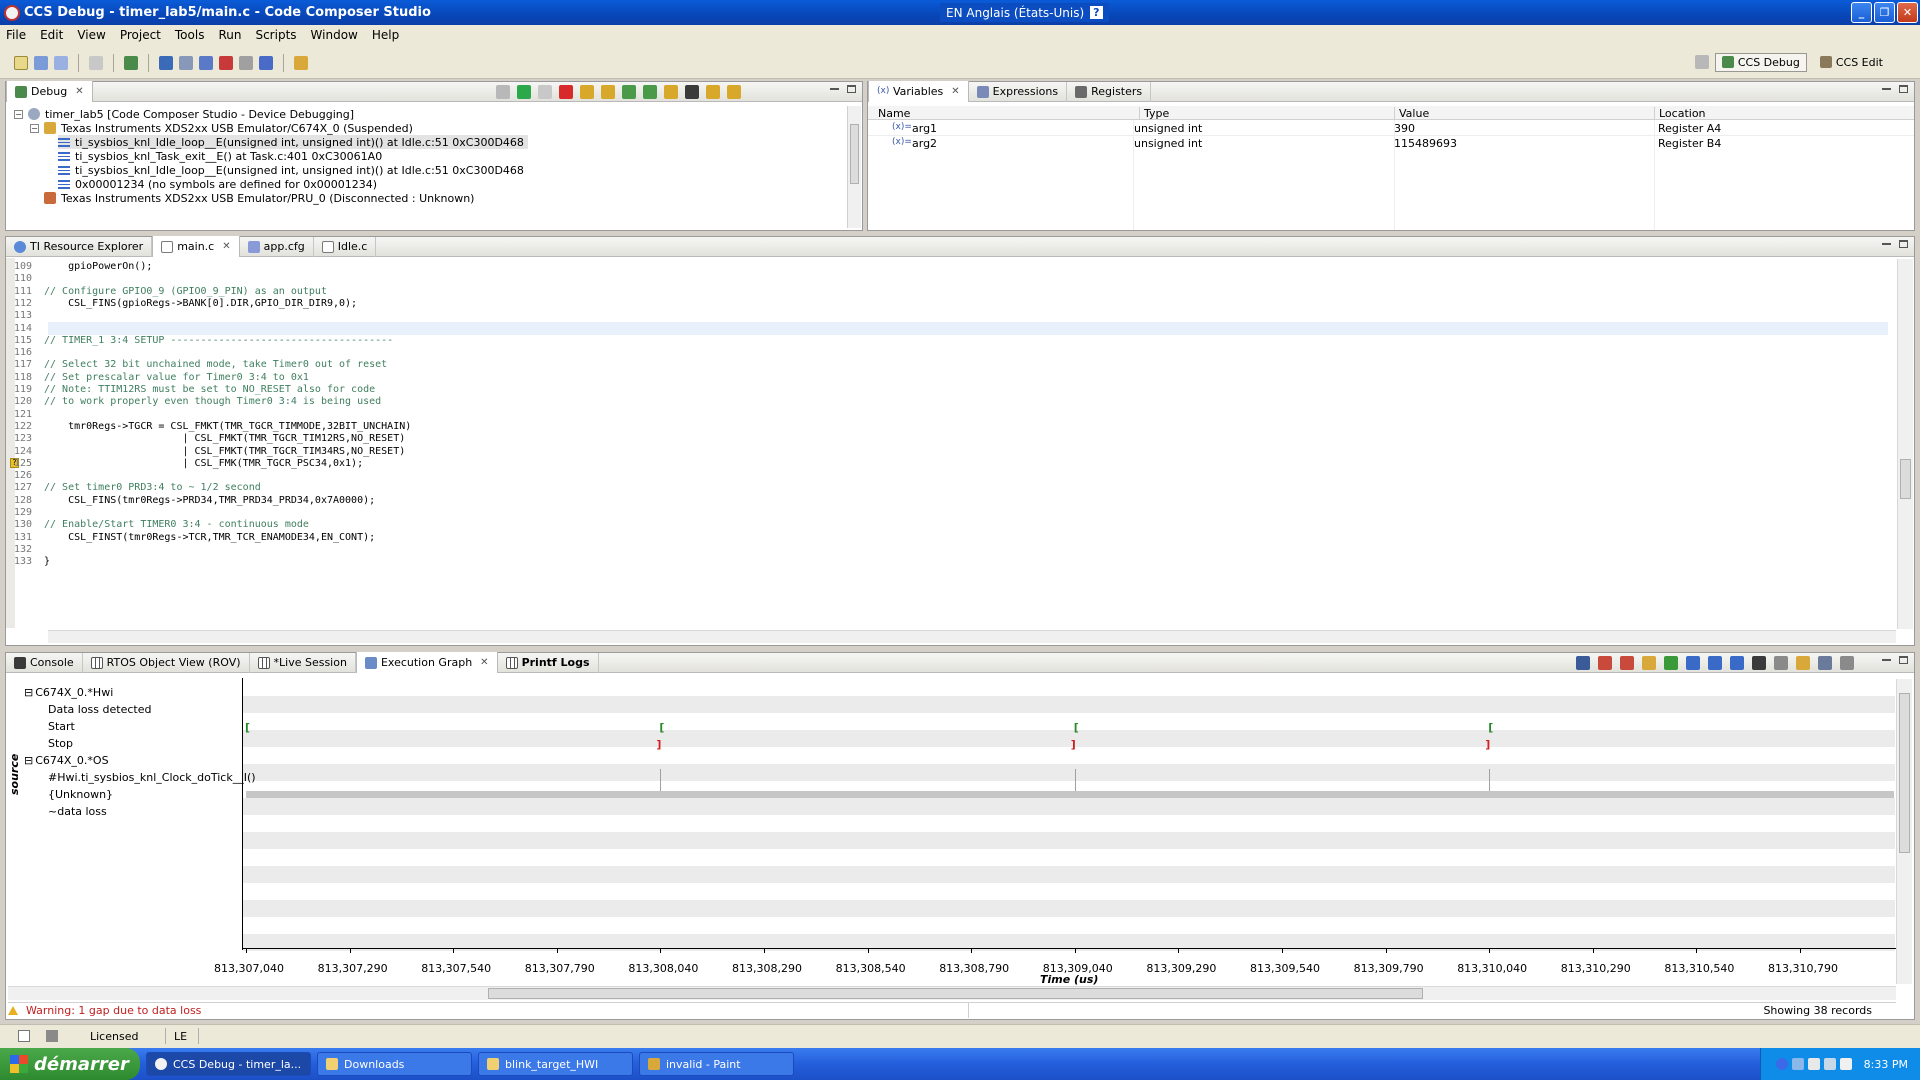 This screenshot has width=1920, height=1080. I want to click on marker-icon, so click(1627, 663).